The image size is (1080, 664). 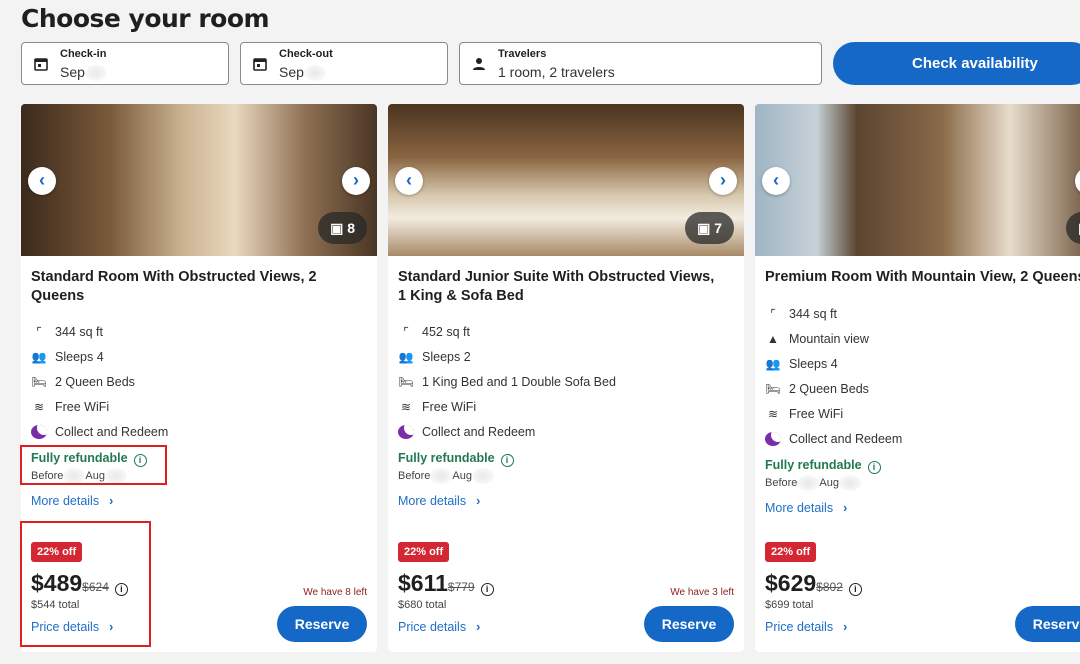 I want to click on checkin-field: Check-in Sep, so click(x=125, y=63).